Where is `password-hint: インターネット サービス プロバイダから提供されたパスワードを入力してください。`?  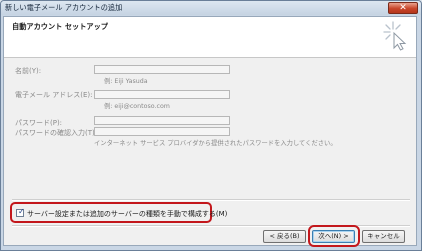 password-hint: インターネット サービス プロバイダから提供されたパスワードを入力してください。 is located at coordinates (215, 143).